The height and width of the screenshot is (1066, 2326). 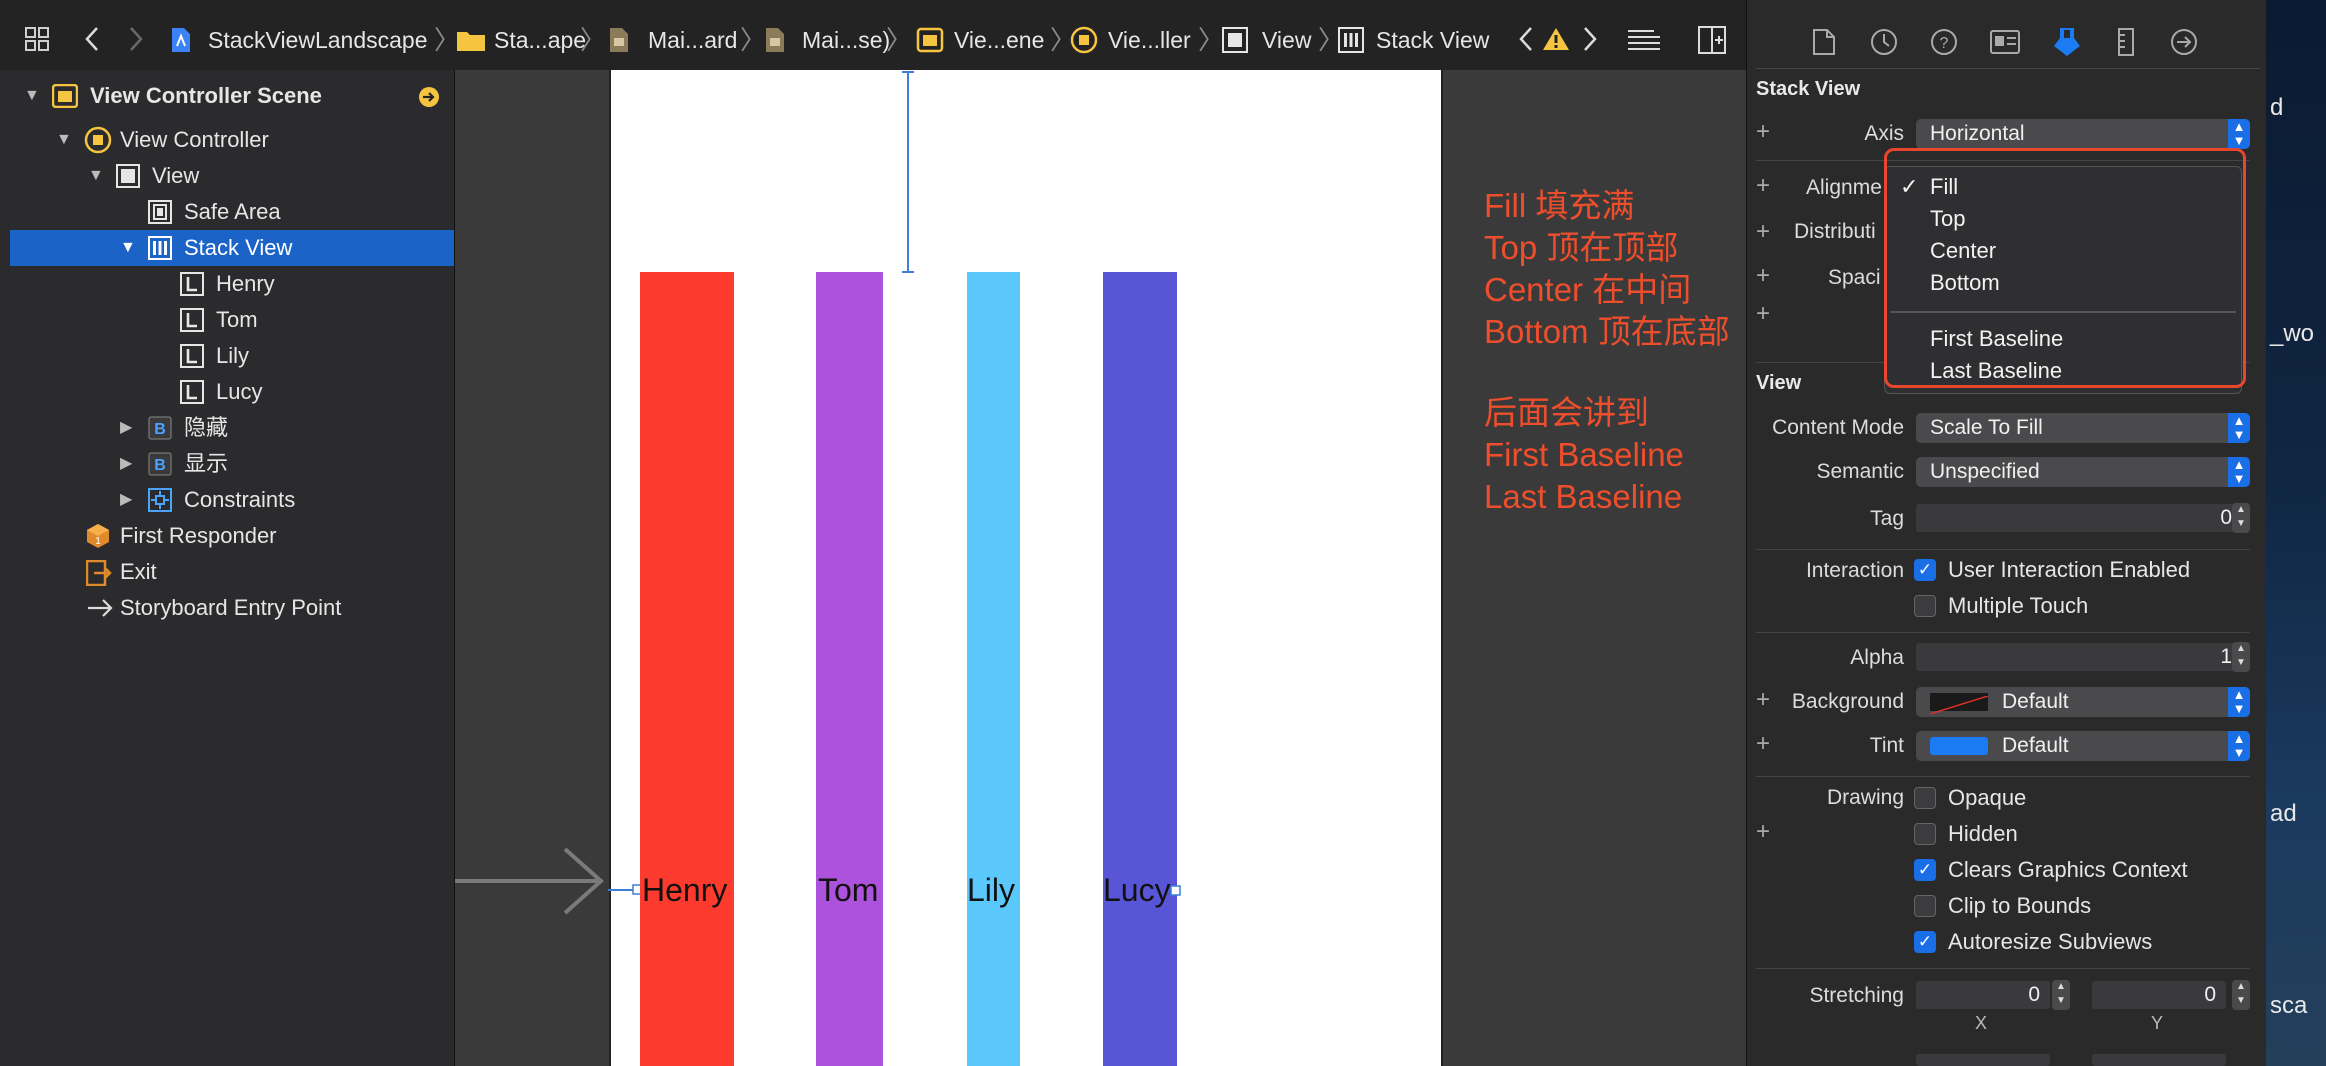 I want to click on tree-row-stack-view: ▼ Stack View, so click(x=232, y=248).